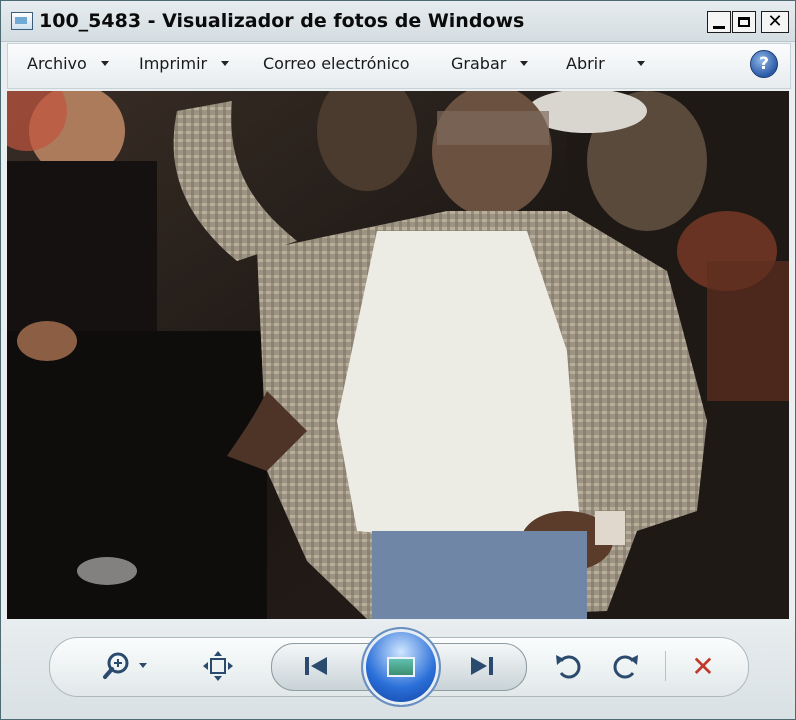 Image resolution: width=796 pixels, height=720 pixels. I want to click on maximize-icon, so click(744, 22).